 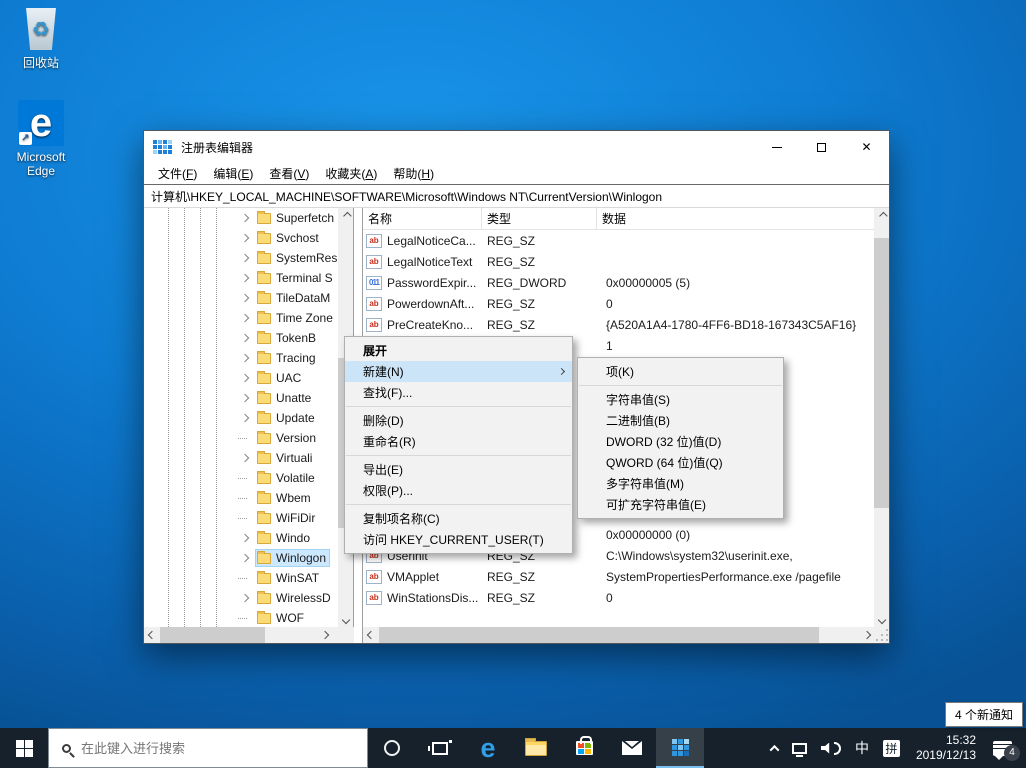 What do you see at coordinates (392, 748) in the screenshot?
I see `taskbar-cortana-button` at bounding box center [392, 748].